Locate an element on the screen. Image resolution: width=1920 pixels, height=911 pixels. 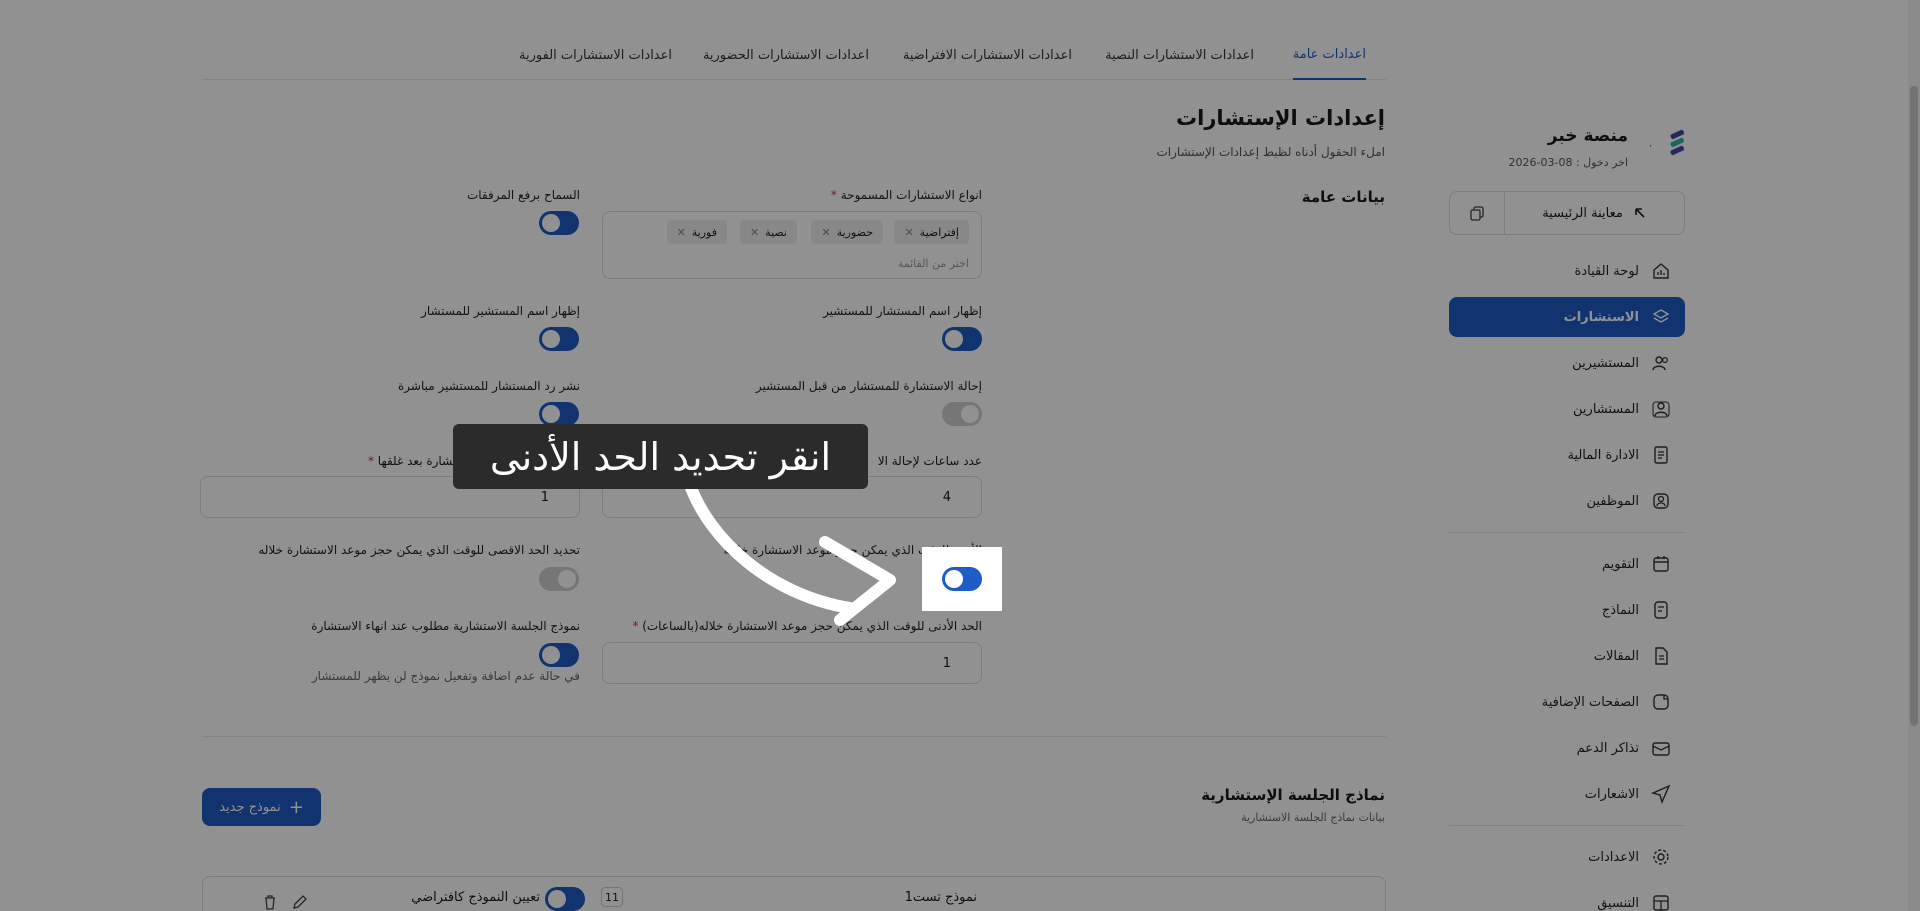
highlight-spot is located at coordinates (962, 579).